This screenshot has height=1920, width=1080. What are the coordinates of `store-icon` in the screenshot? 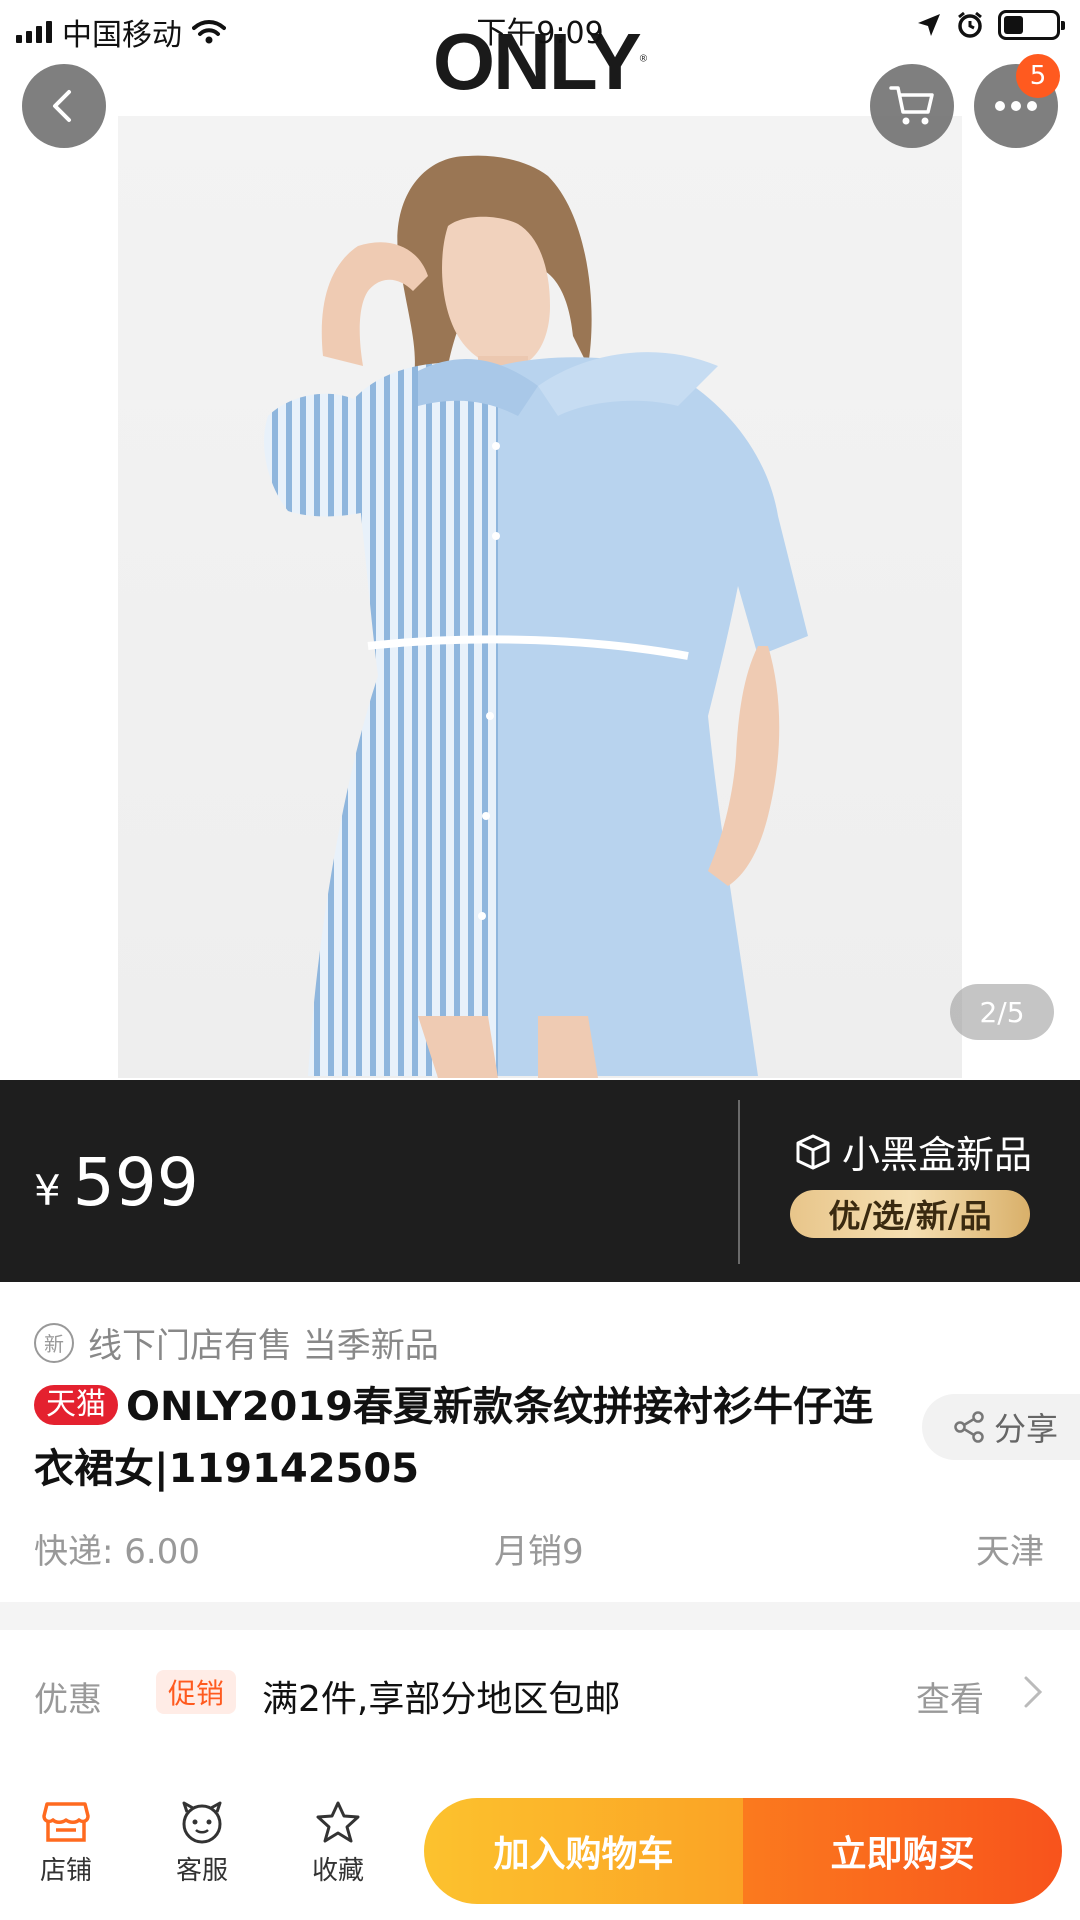 It's located at (66, 1822).